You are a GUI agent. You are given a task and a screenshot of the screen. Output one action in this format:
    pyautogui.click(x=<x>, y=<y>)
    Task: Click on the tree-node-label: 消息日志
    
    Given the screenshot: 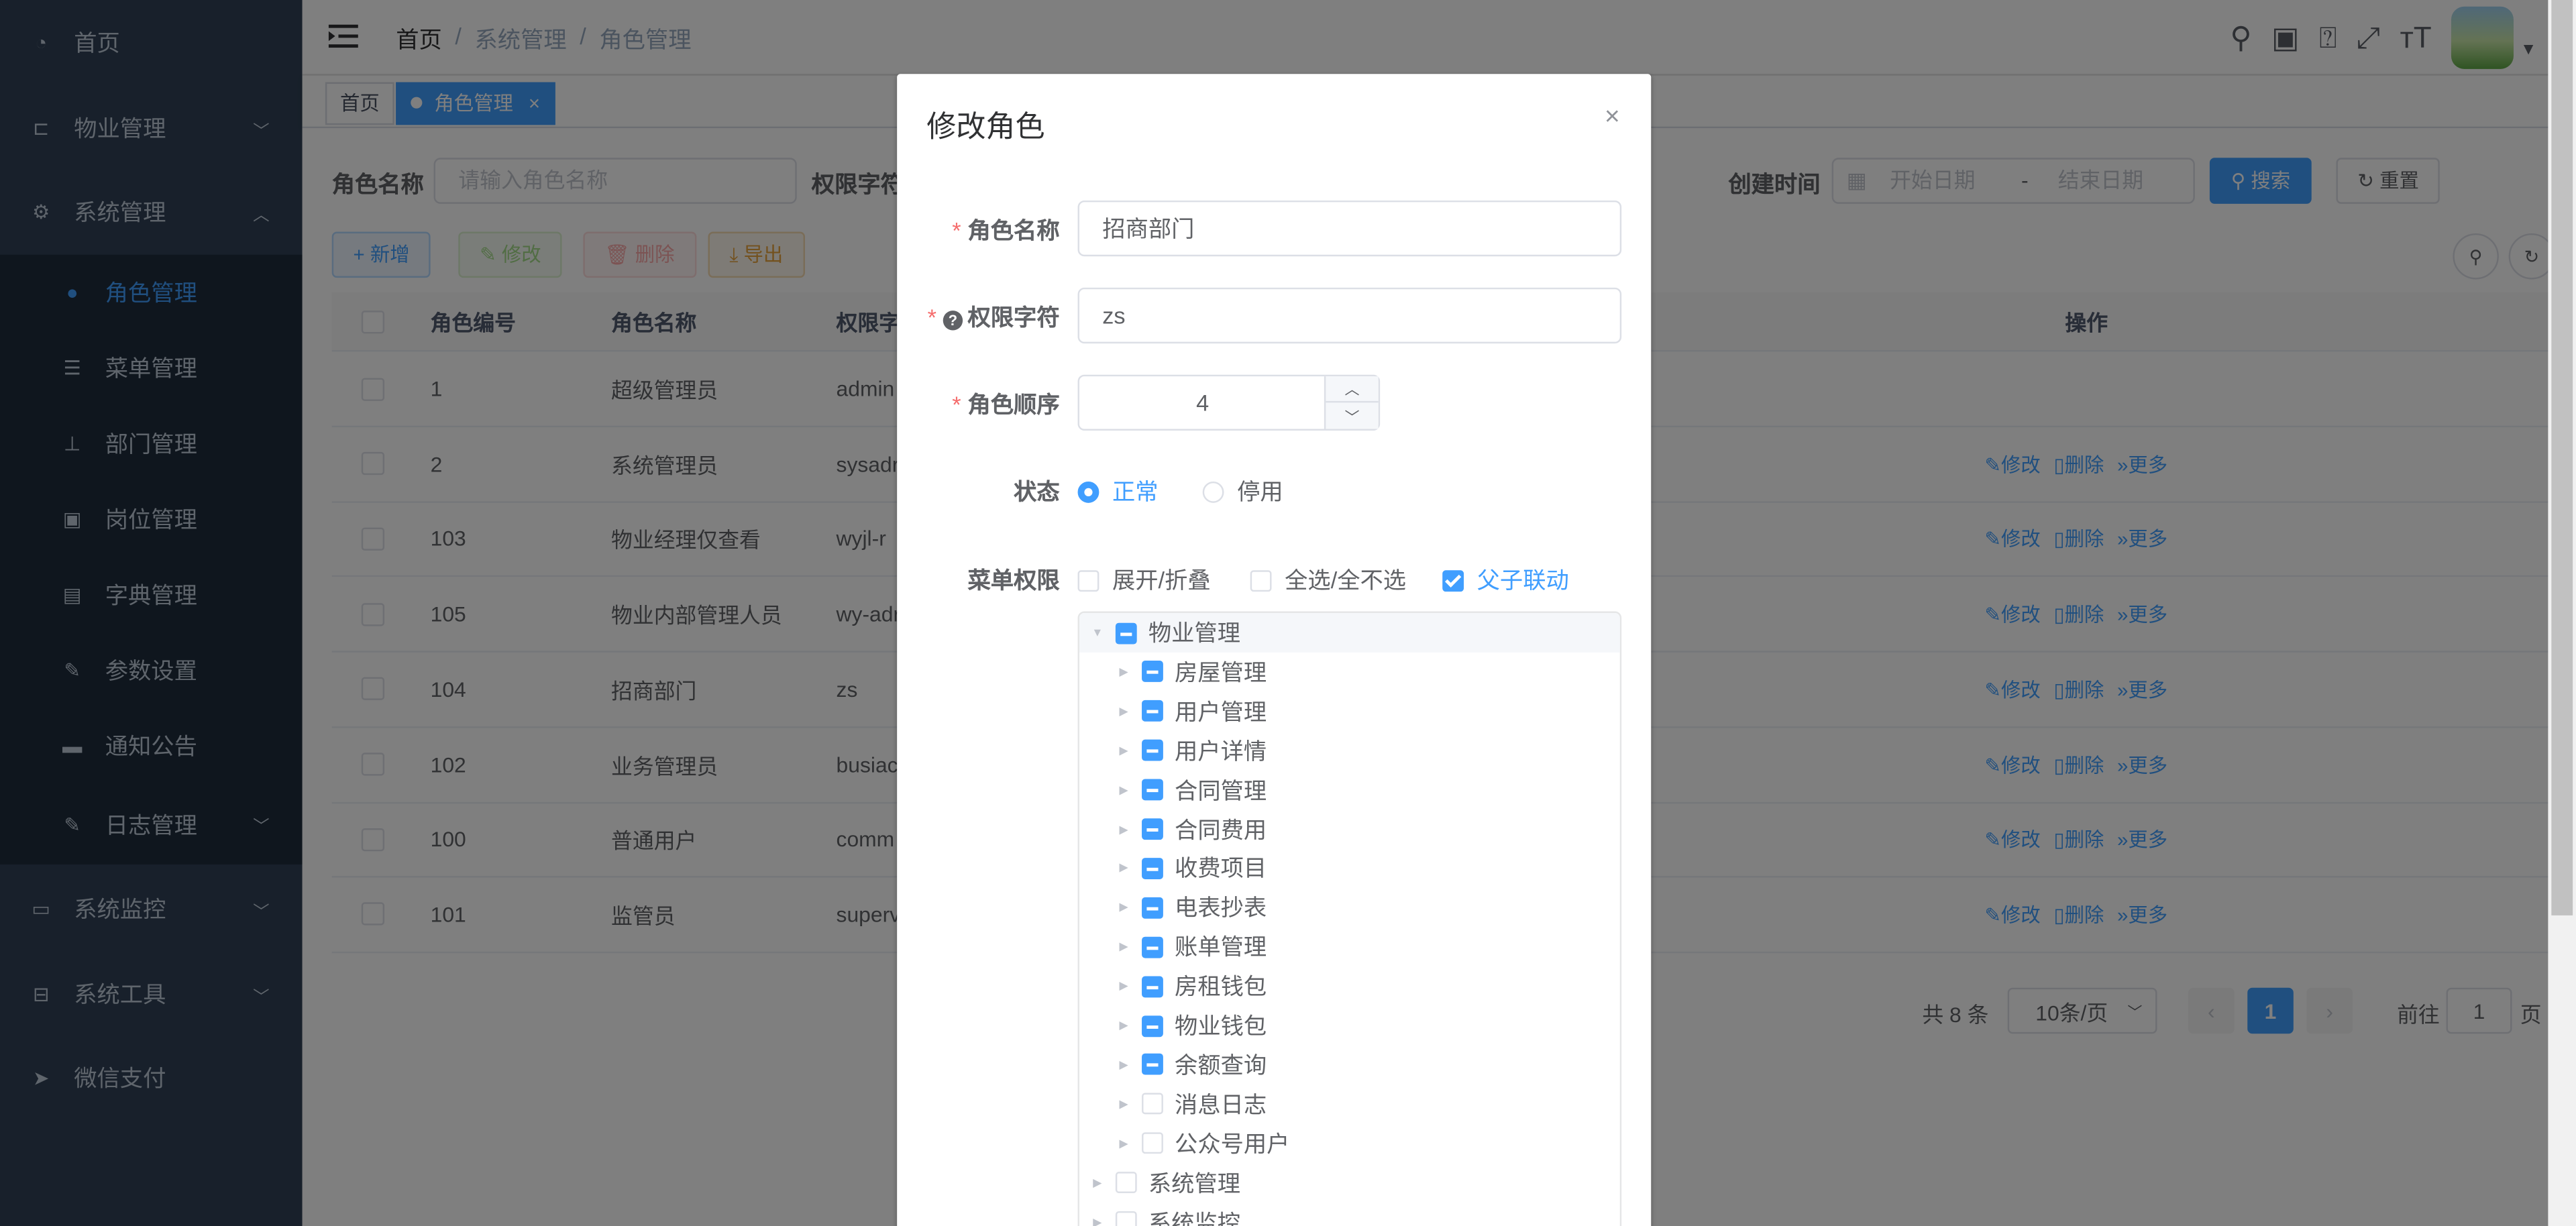 What is the action you would take?
    pyautogui.click(x=1221, y=1104)
    